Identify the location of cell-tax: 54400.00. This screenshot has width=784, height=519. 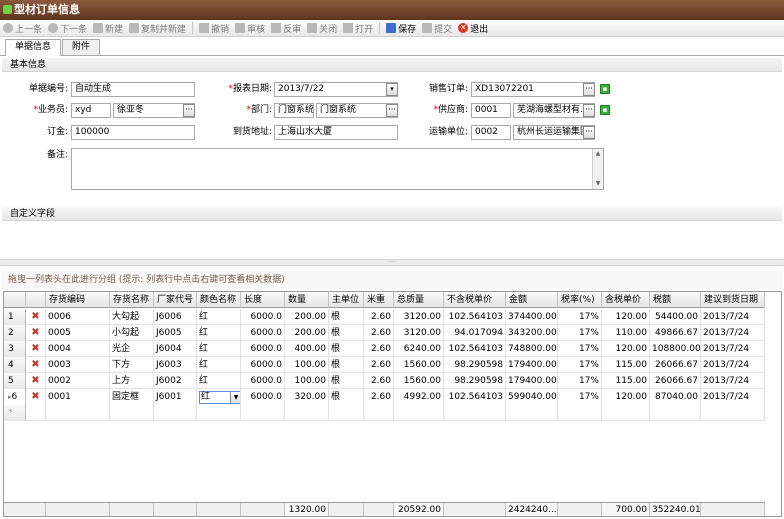
(675, 317).